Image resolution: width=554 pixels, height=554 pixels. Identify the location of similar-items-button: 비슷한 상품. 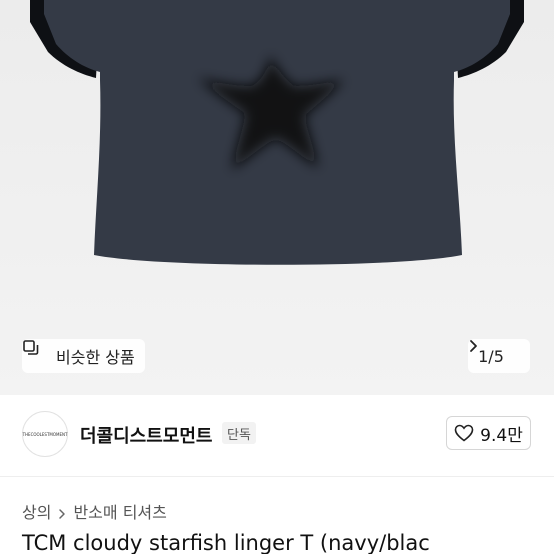
(83, 356).